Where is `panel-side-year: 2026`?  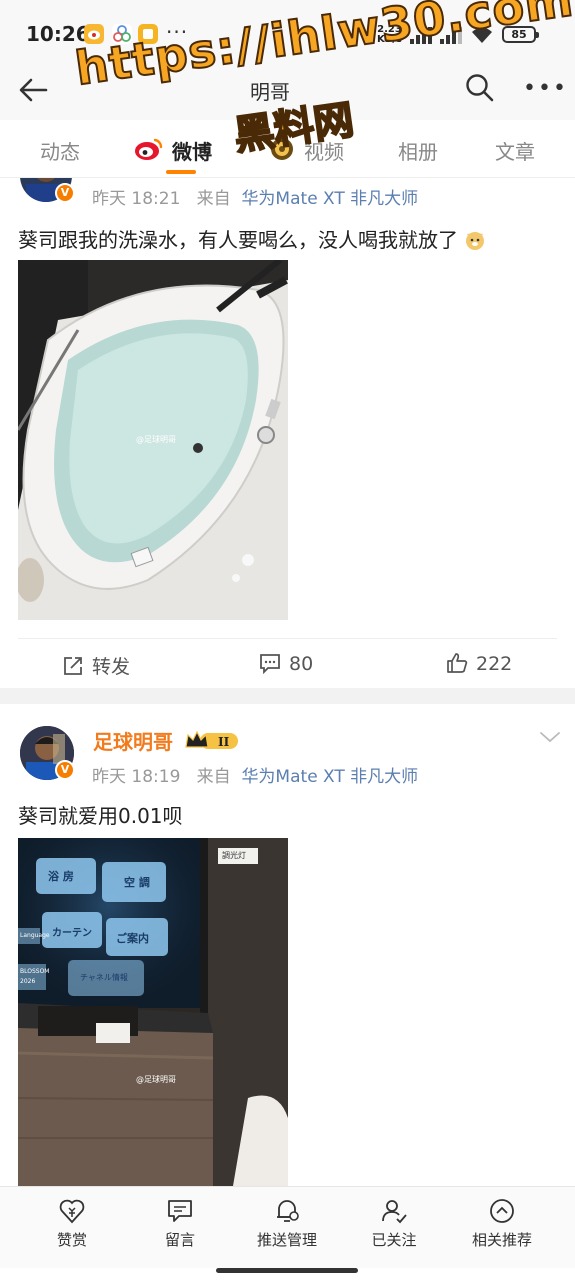 panel-side-year: 2026 is located at coordinates (28, 981).